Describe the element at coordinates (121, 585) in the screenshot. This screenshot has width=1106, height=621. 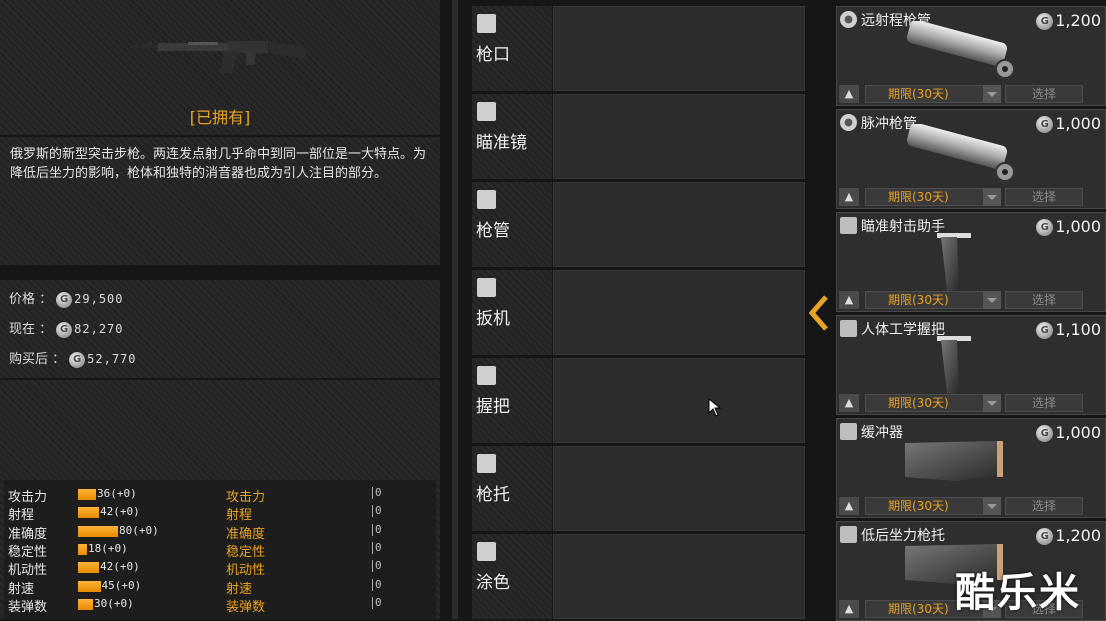
I see `stat-value: 45(+0)` at that location.